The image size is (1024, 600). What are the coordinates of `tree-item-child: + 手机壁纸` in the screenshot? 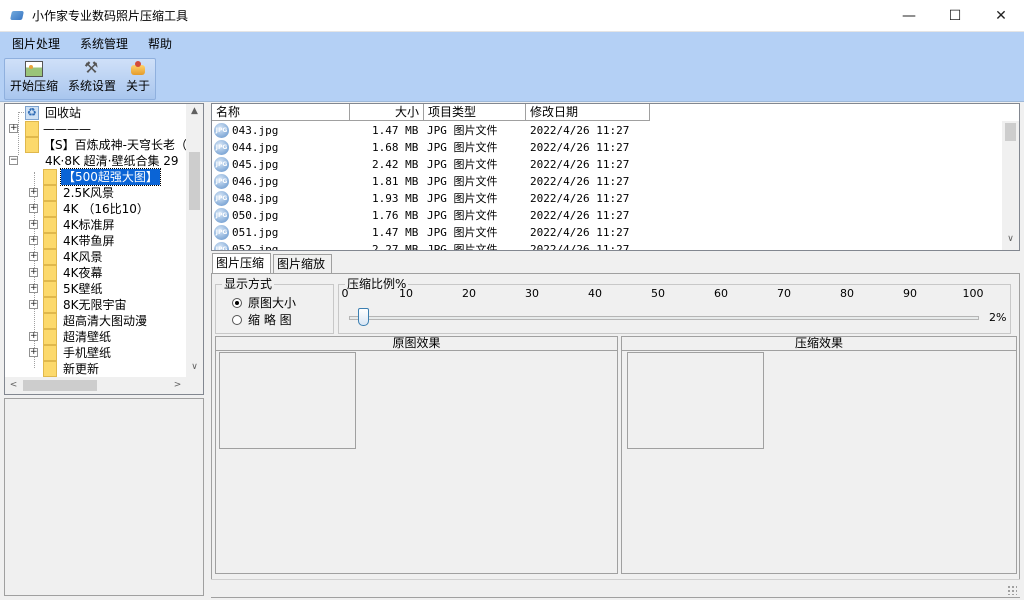 It's located at (95, 353).